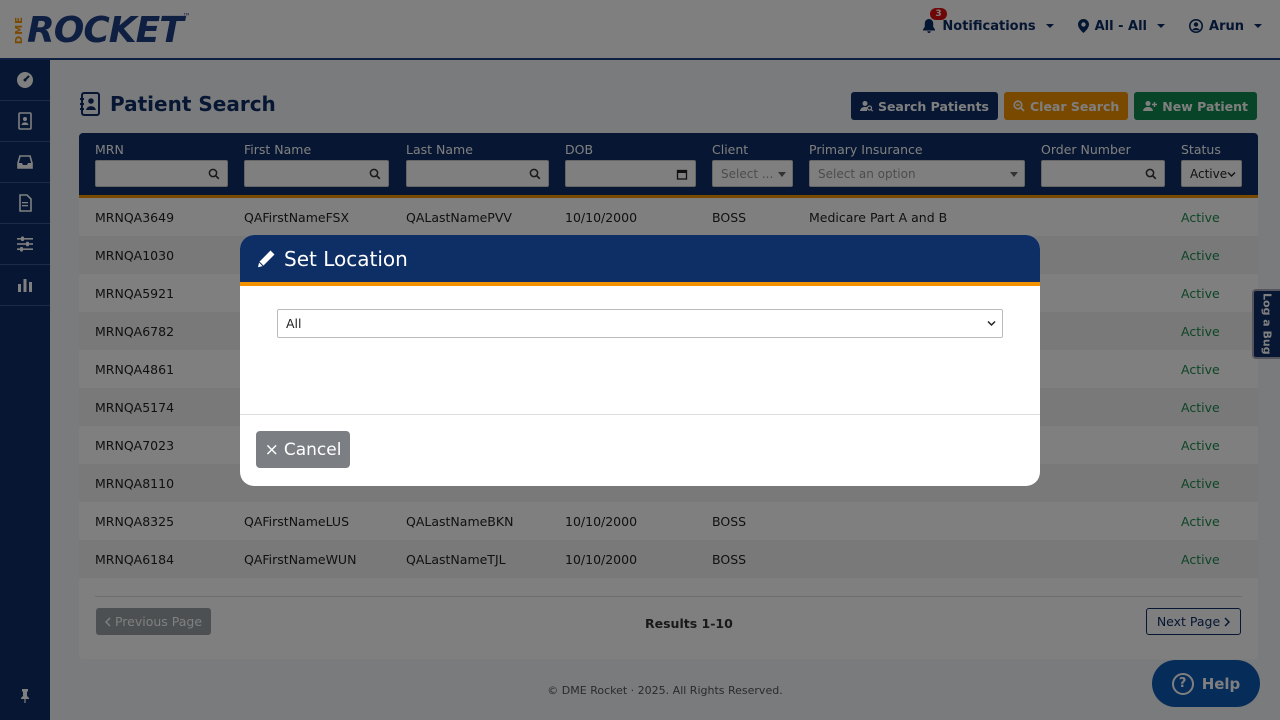 This screenshot has width=1280, height=720. Describe the element at coordinates (346, 258) in the screenshot. I see `modal-title: Set Location` at that location.